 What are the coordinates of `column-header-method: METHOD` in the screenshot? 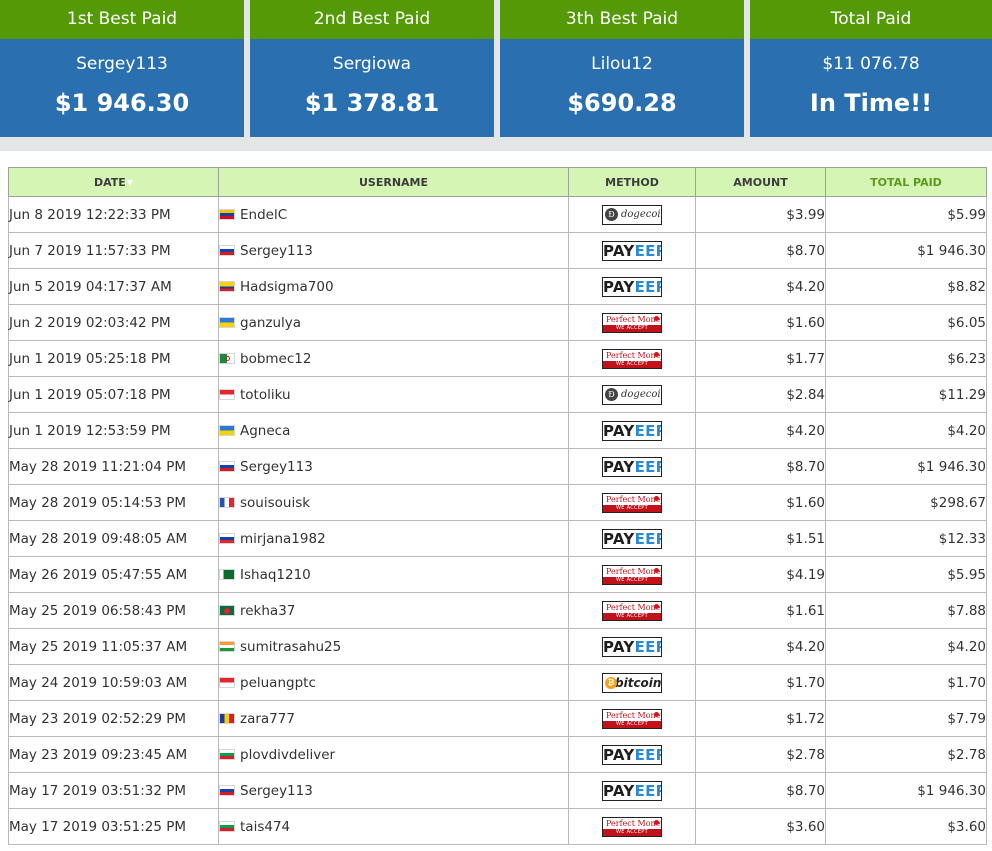 It's located at (632, 182).